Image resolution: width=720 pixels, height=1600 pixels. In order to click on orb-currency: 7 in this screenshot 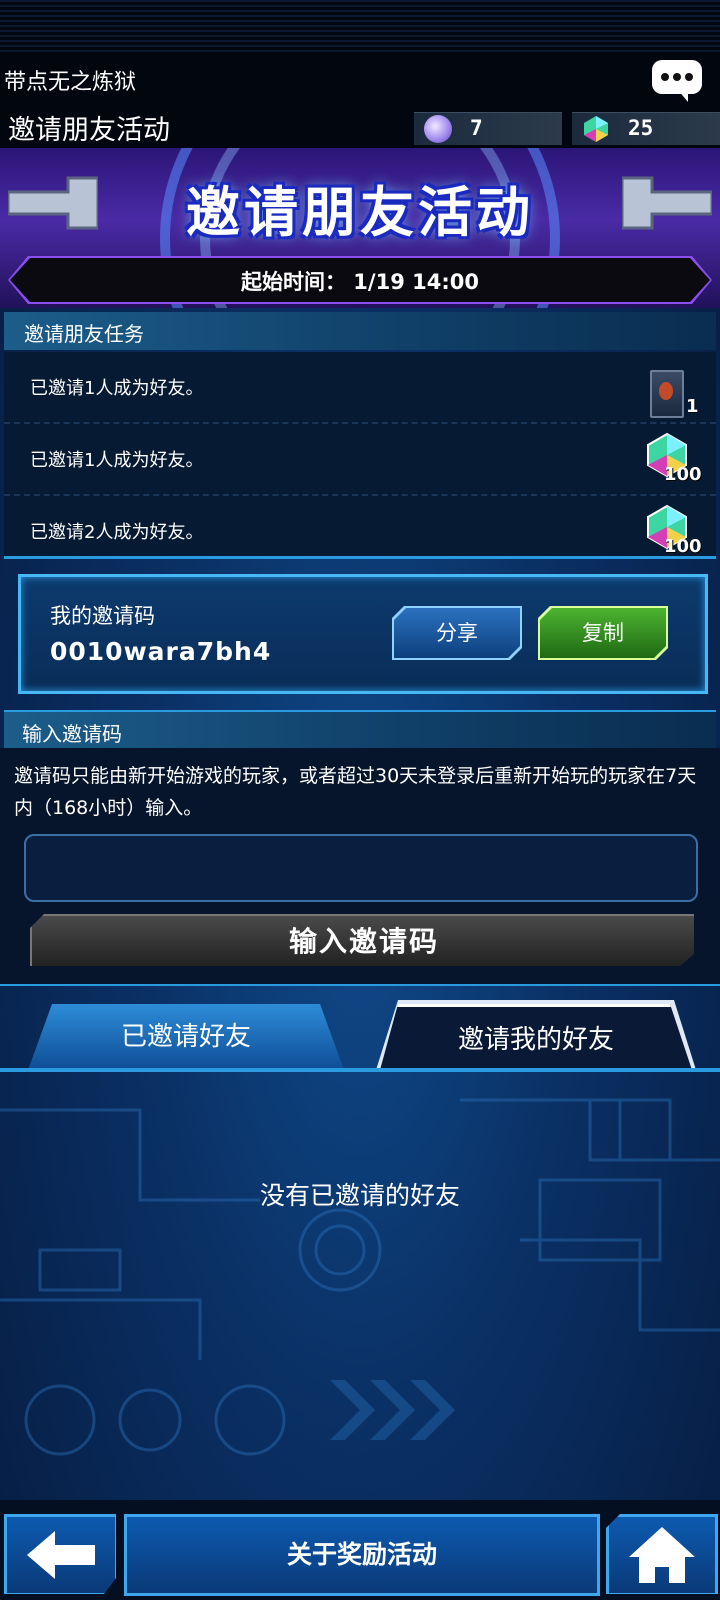, I will do `click(488, 128)`.